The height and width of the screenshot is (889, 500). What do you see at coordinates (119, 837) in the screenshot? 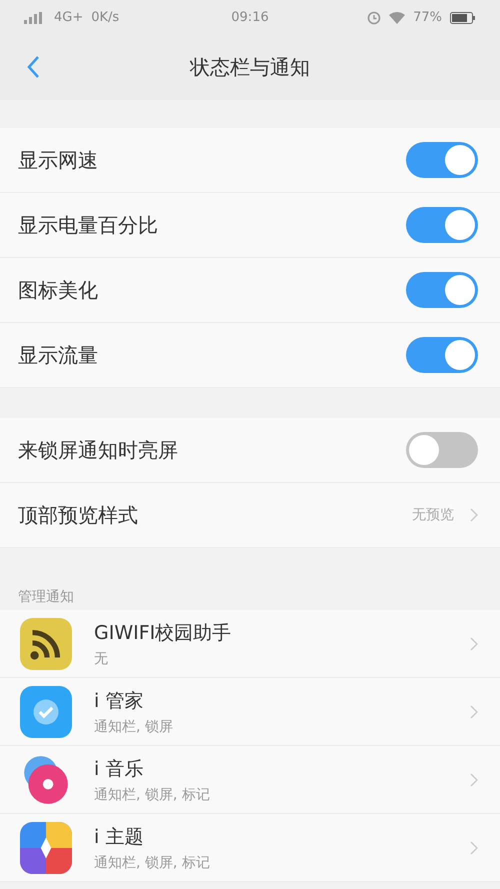
I see `app-name: i 主题` at bounding box center [119, 837].